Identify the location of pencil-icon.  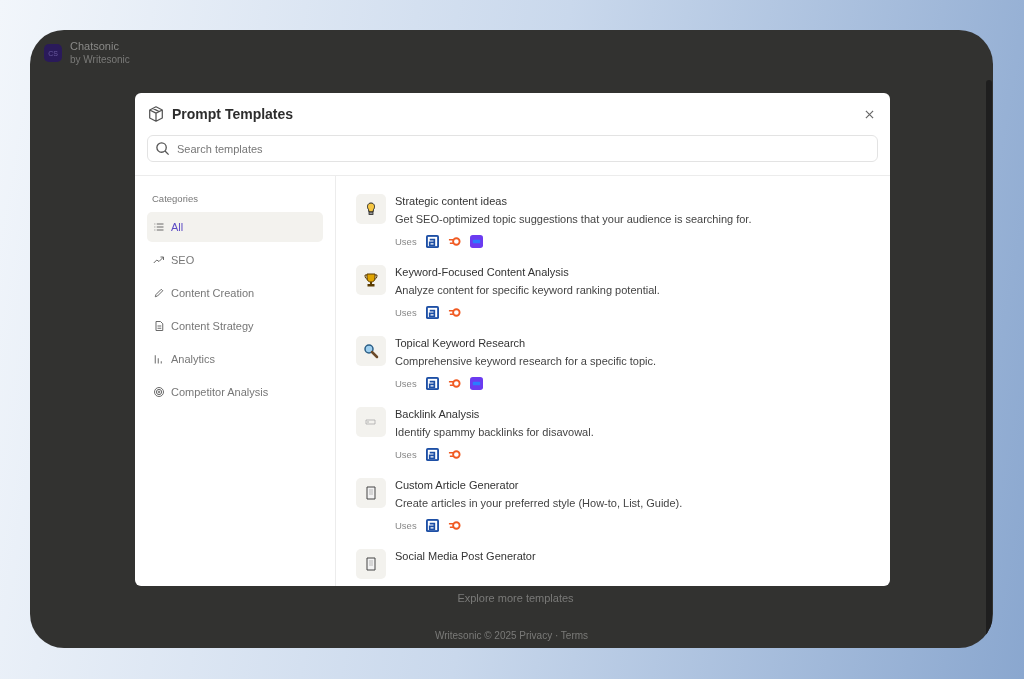
(159, 293).